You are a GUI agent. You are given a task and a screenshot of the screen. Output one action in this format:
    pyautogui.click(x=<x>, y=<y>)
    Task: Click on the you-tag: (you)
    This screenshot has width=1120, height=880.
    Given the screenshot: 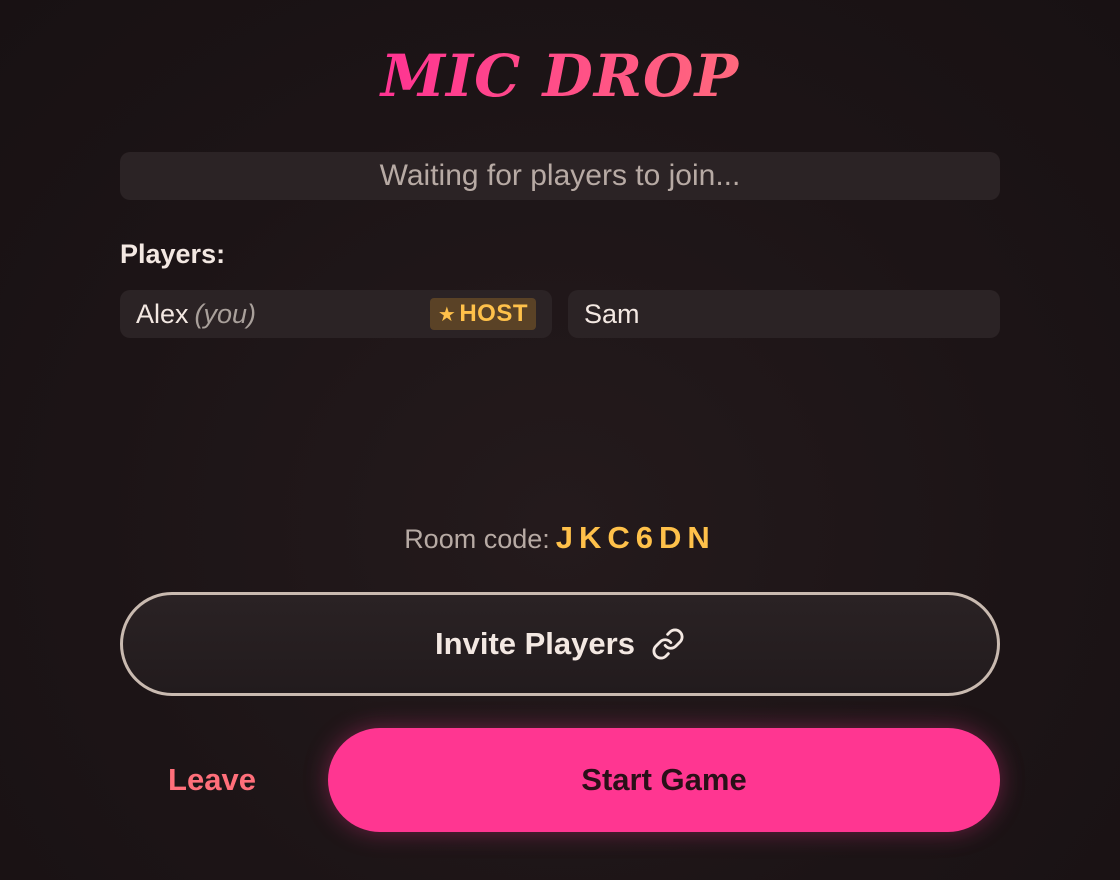 What is the action you would take?
    pyautogui.click(x=225, y=314)
    